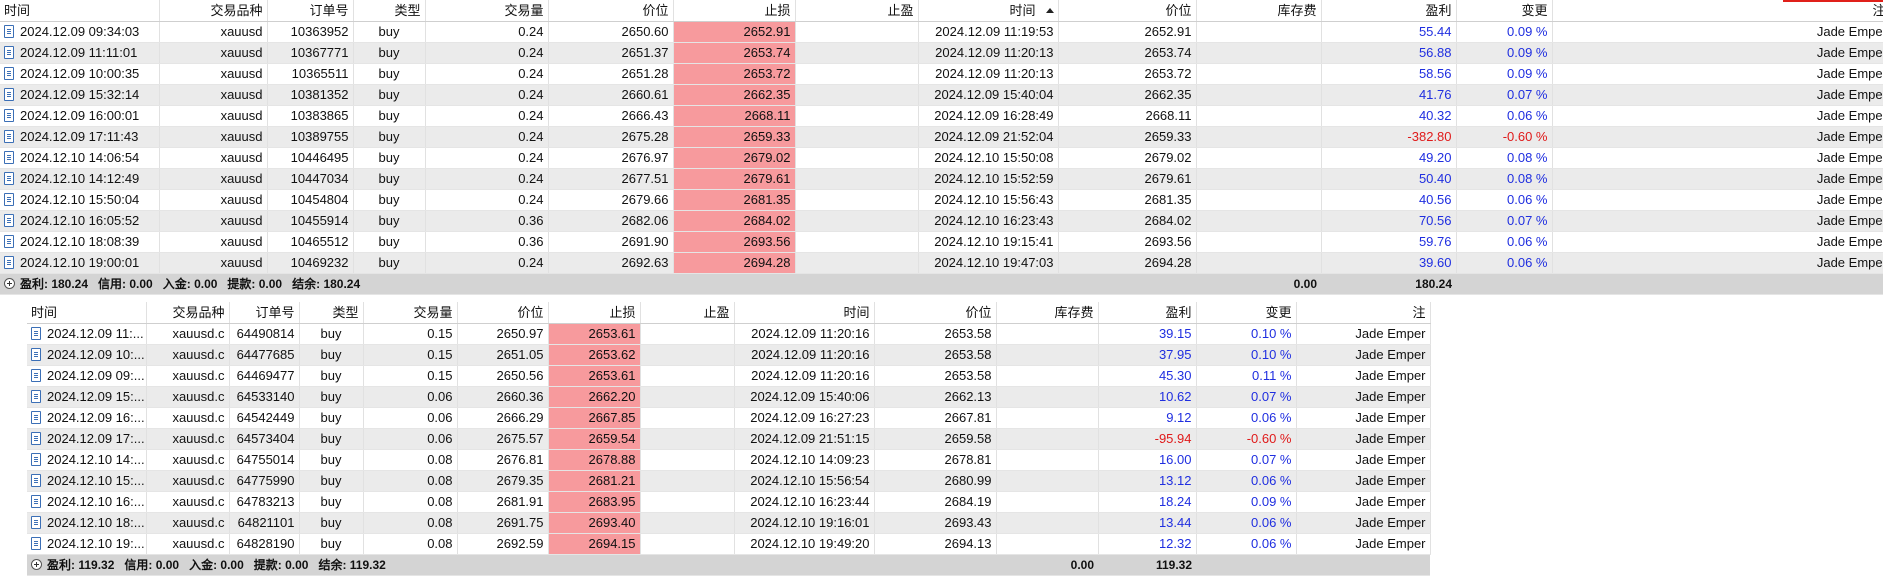  I want to click on cell-sl: 2679.61, so click(734, 179).